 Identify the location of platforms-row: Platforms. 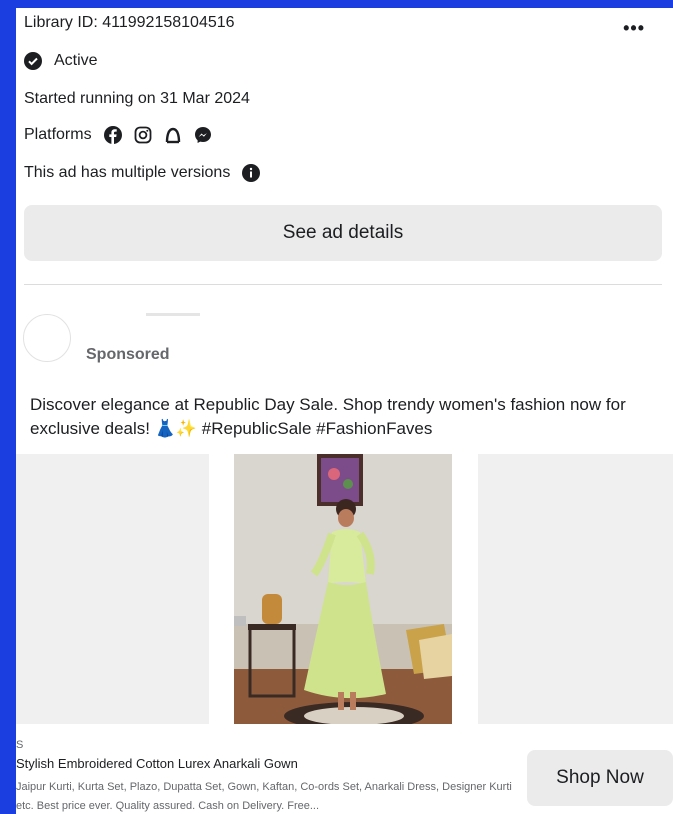
(118, 135).